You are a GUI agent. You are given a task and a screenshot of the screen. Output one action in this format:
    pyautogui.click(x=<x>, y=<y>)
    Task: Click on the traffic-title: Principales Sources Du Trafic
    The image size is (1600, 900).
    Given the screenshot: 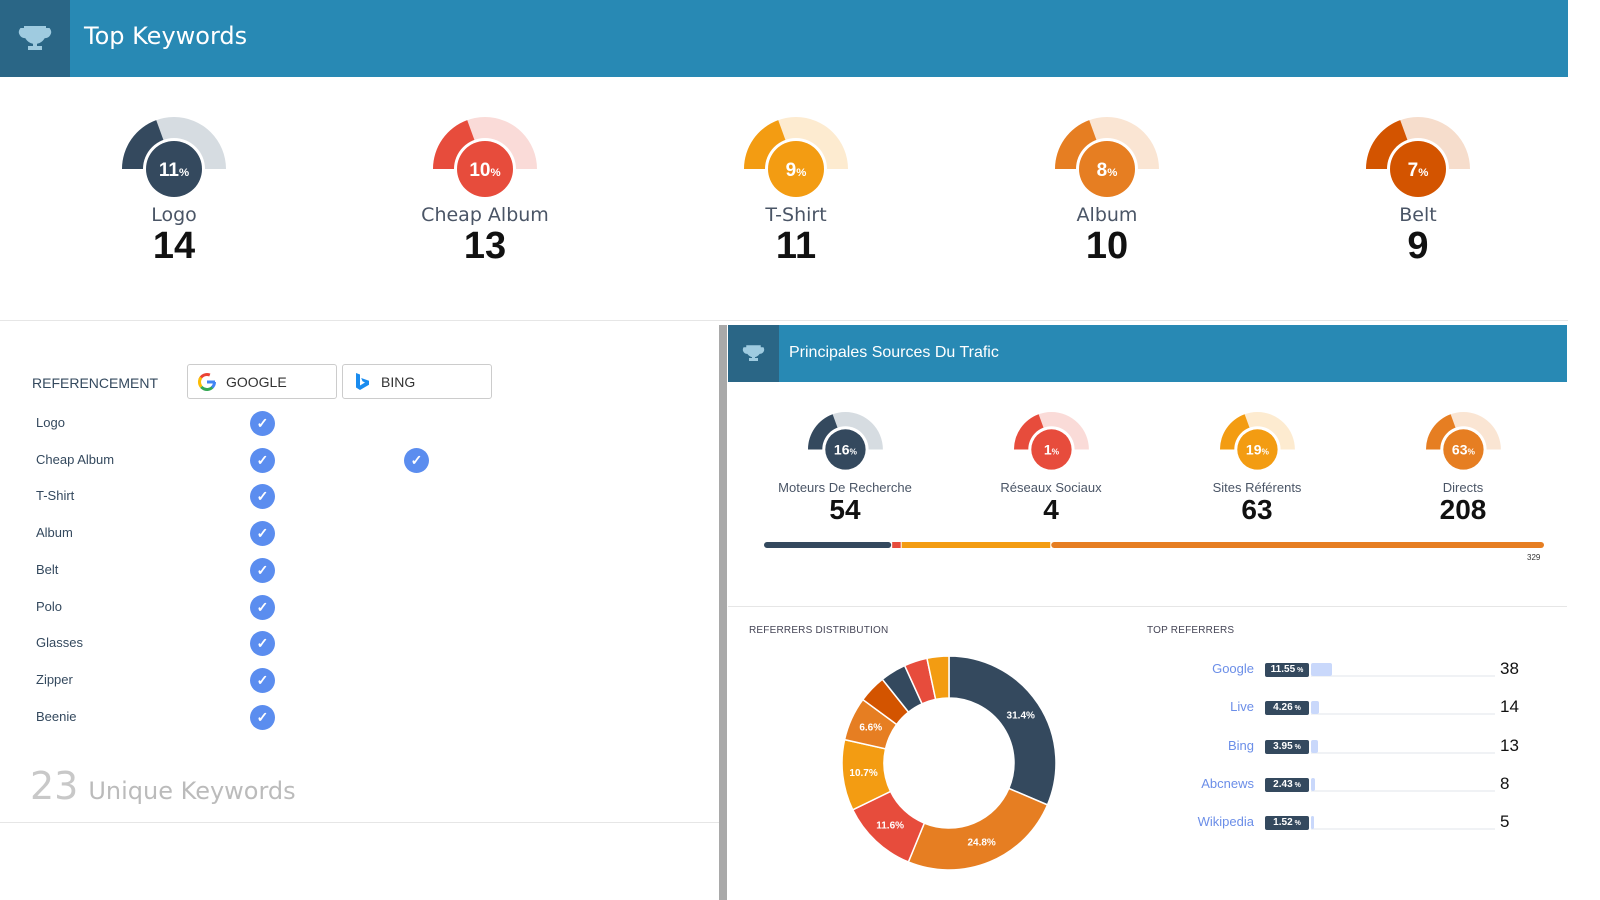 What is the action you would take?
    pyautogui.click(x=894, y=352)
    